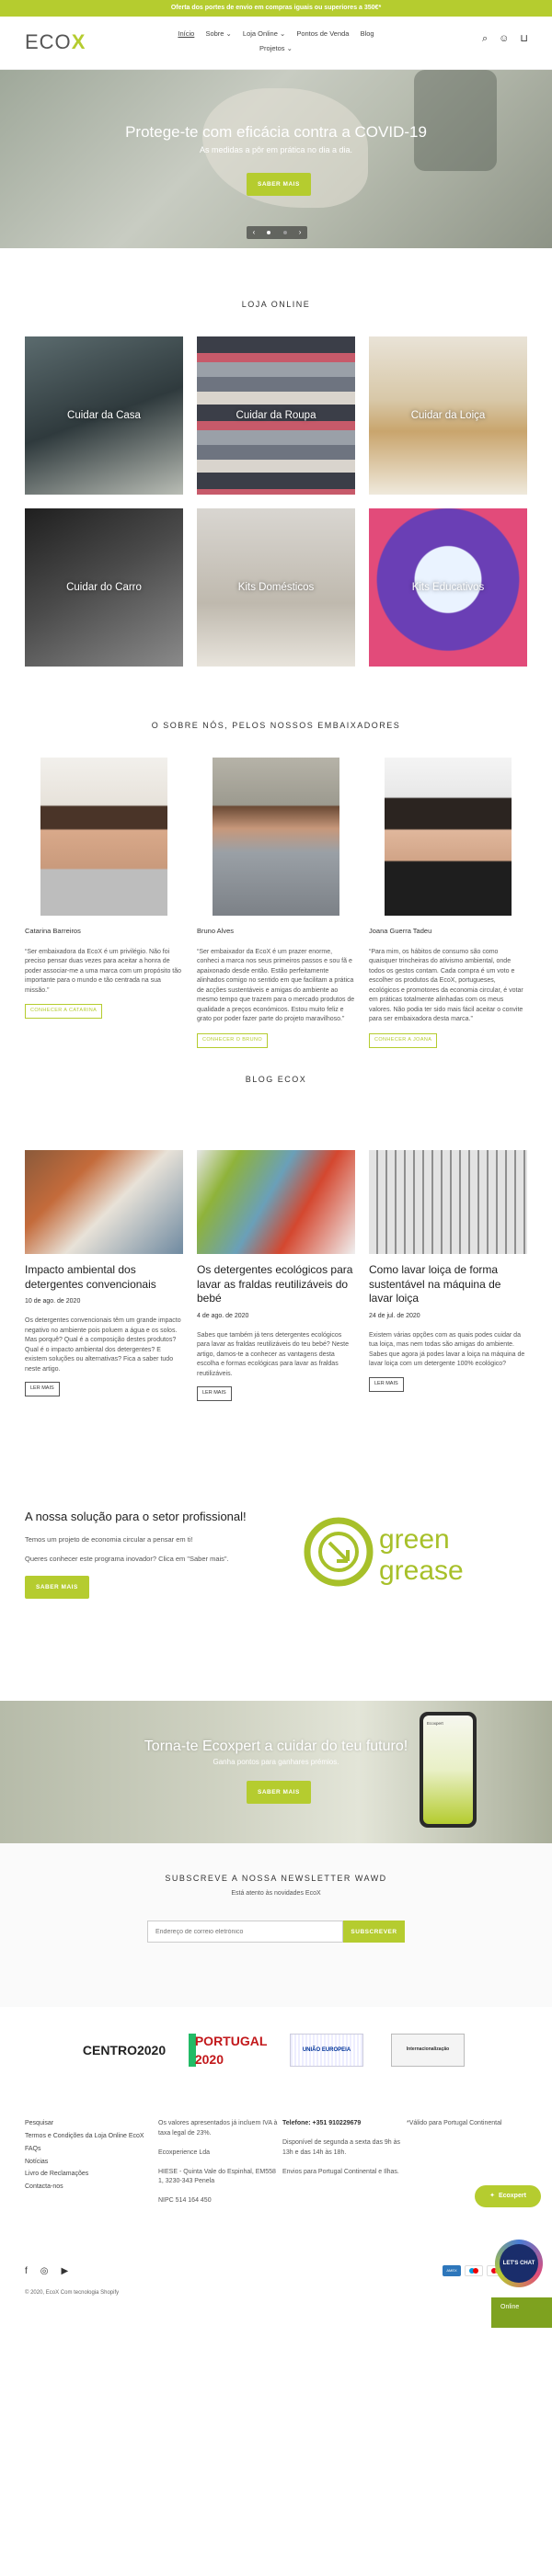 The image size is (552, 2576). I want to click on header-icons: ⌕ ☺ ⊔, so click(505, 39).